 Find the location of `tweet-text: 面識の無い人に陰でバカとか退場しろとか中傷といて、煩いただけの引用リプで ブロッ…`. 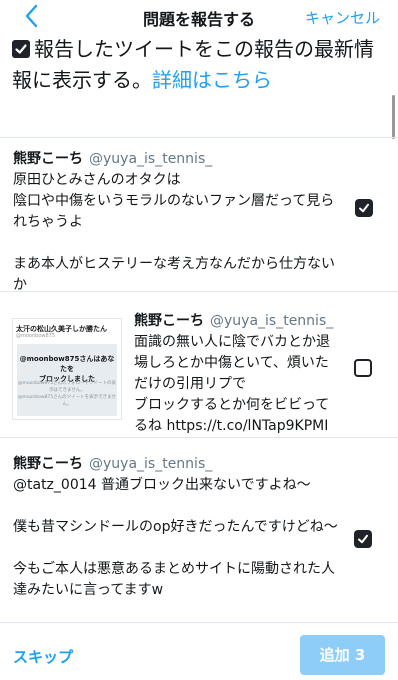

tweet-text: 面識の無い人に陰でバカとか退場しろとか中傷といて、煩いただけの引用リプで ブロッ… is located at coordinates (232, 384).